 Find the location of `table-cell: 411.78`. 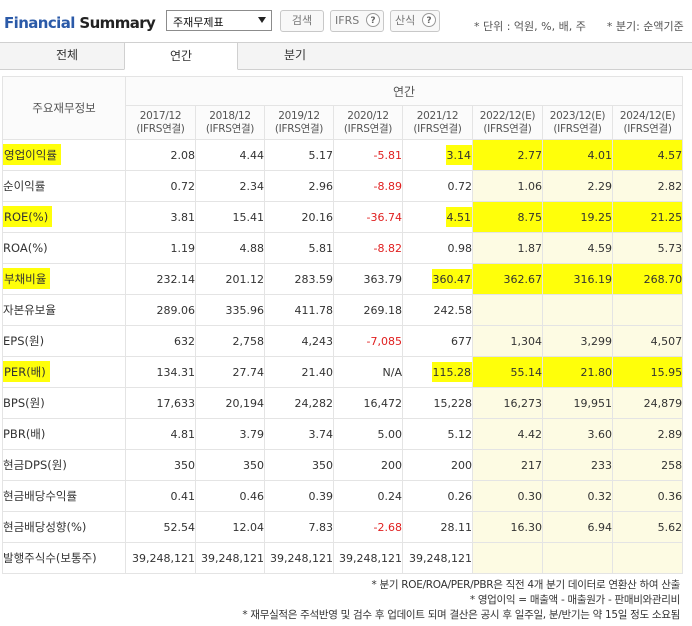

table-cell: 411.78 is located at coordinates (299, 310).